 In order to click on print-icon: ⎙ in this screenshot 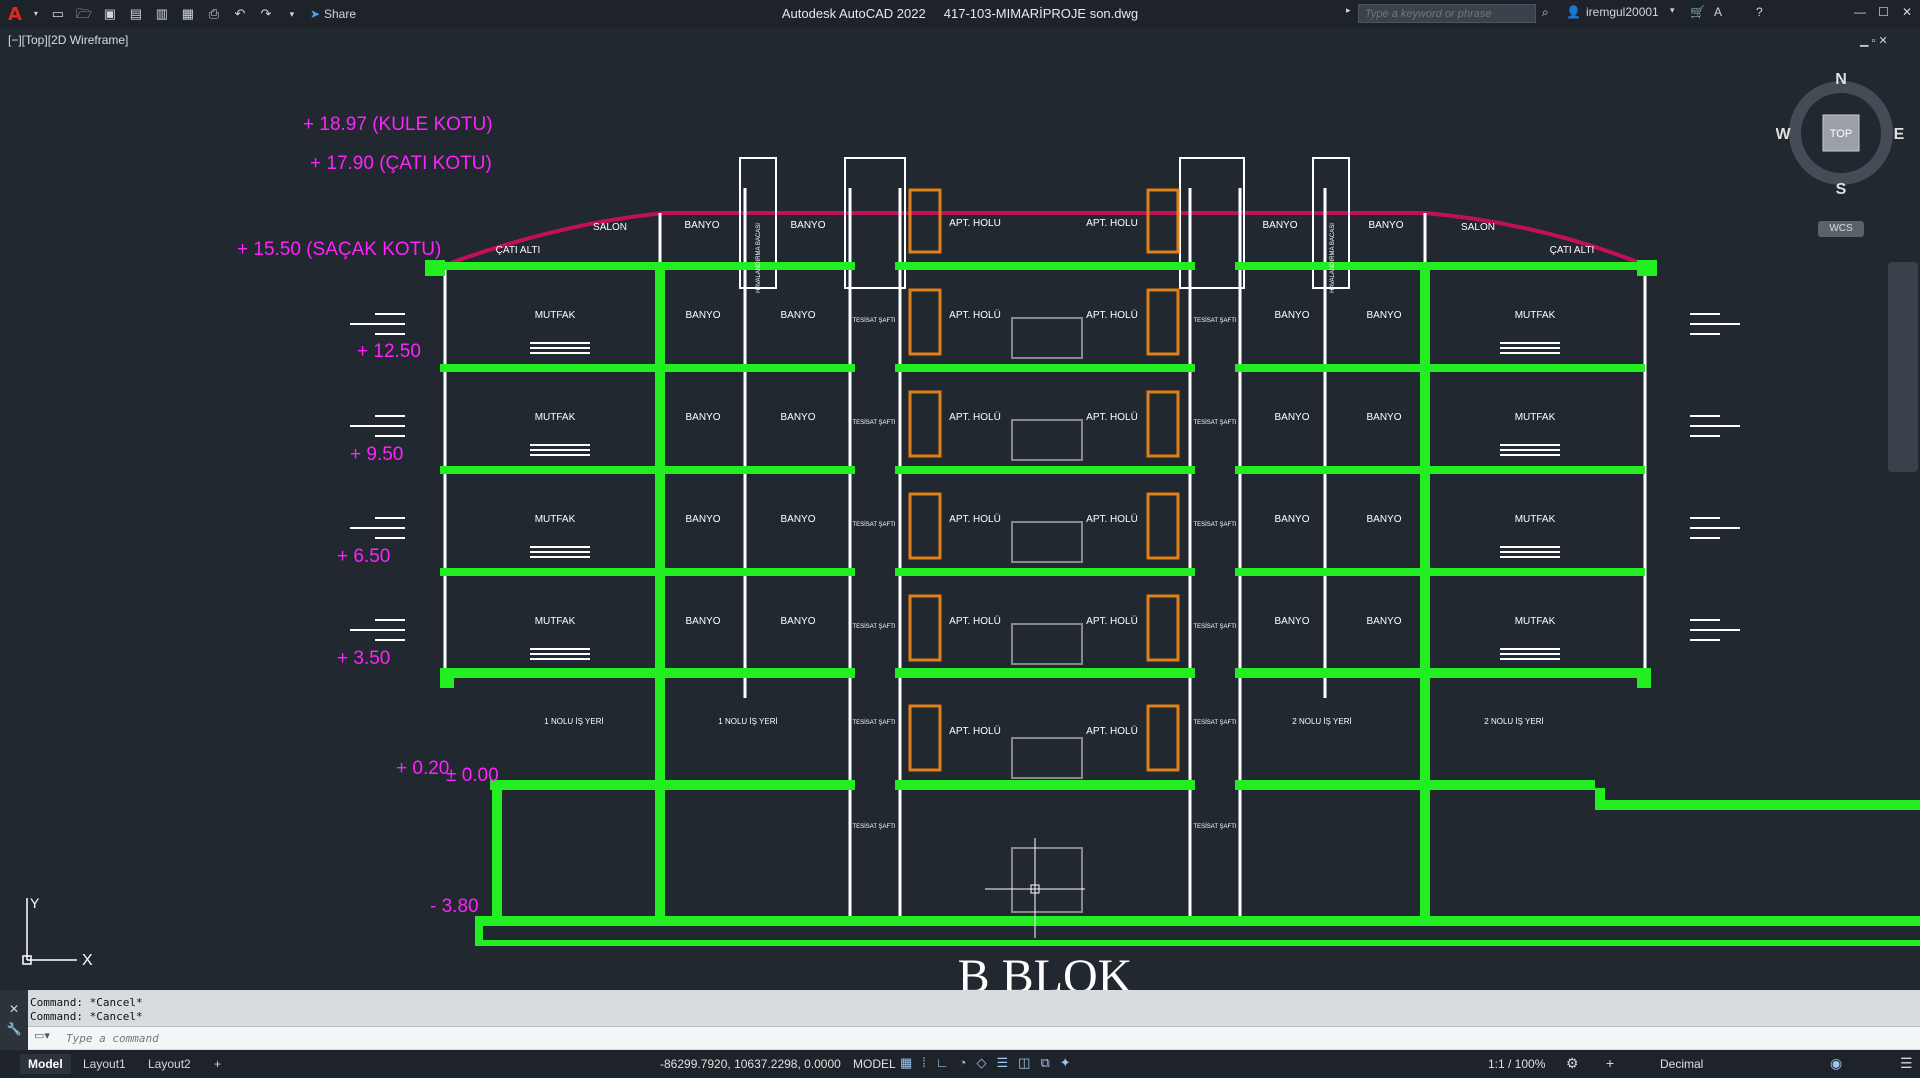, I will do `click(214, 14)`.